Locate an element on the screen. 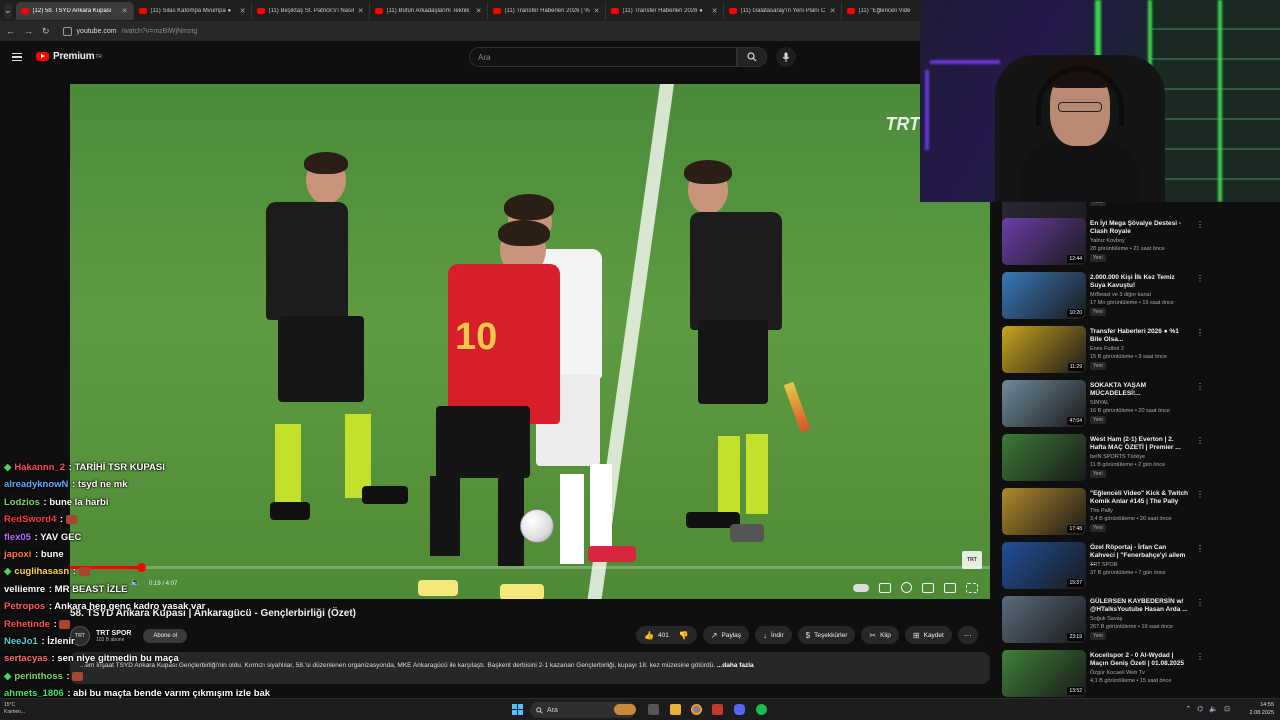  file-explorer-icon is located at coordinates (675, 709).